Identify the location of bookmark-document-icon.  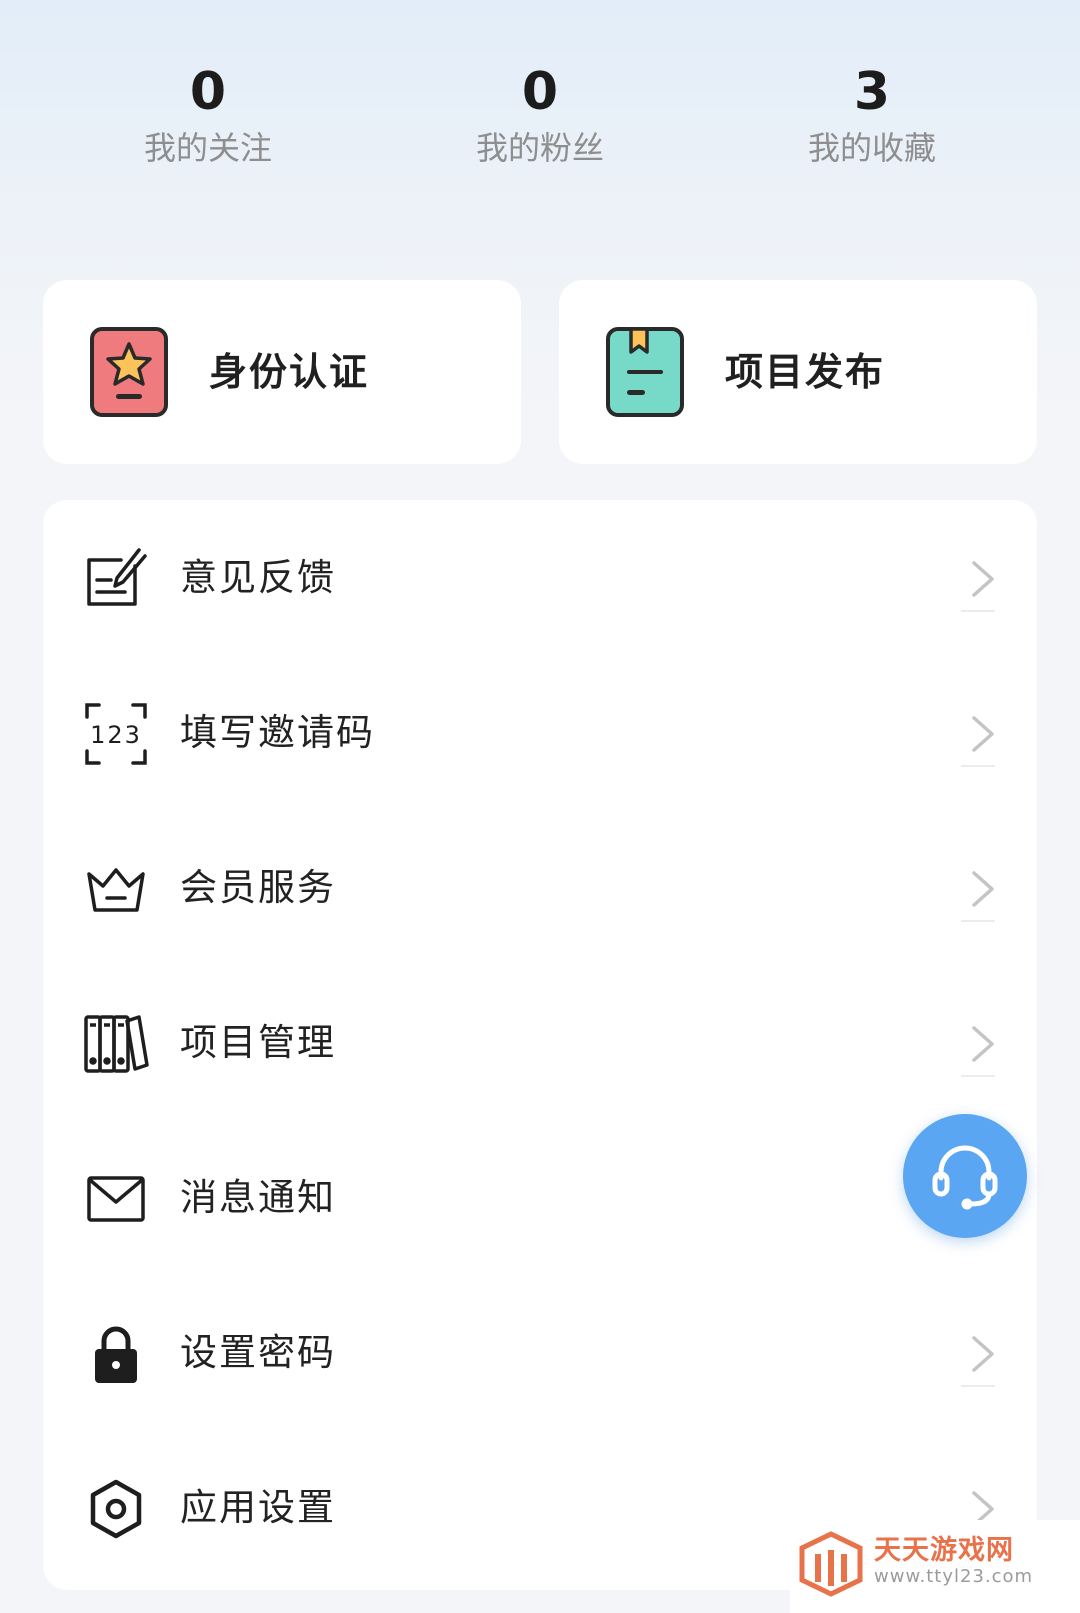
(645, 372).